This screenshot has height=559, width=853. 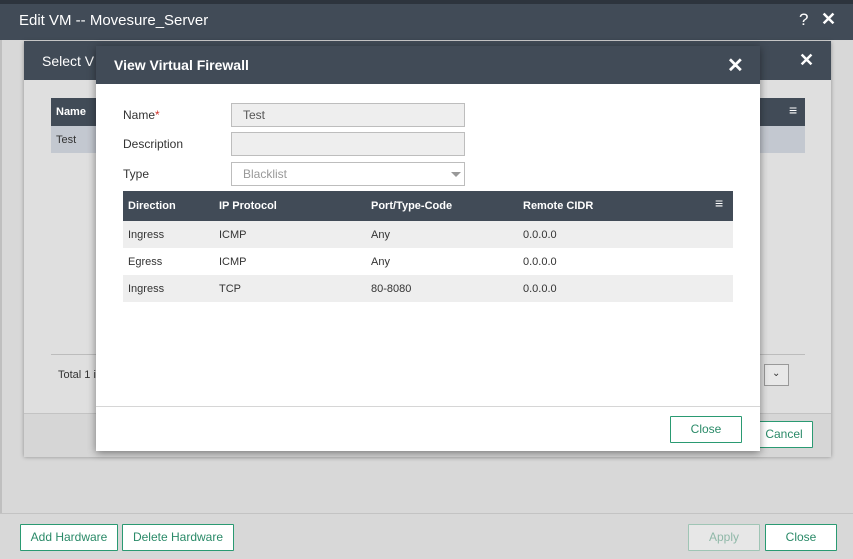 What do you see at coordinates (803, 20) in the screenshot?
I see `help-icon: ?` at bounding box center [803, 20].